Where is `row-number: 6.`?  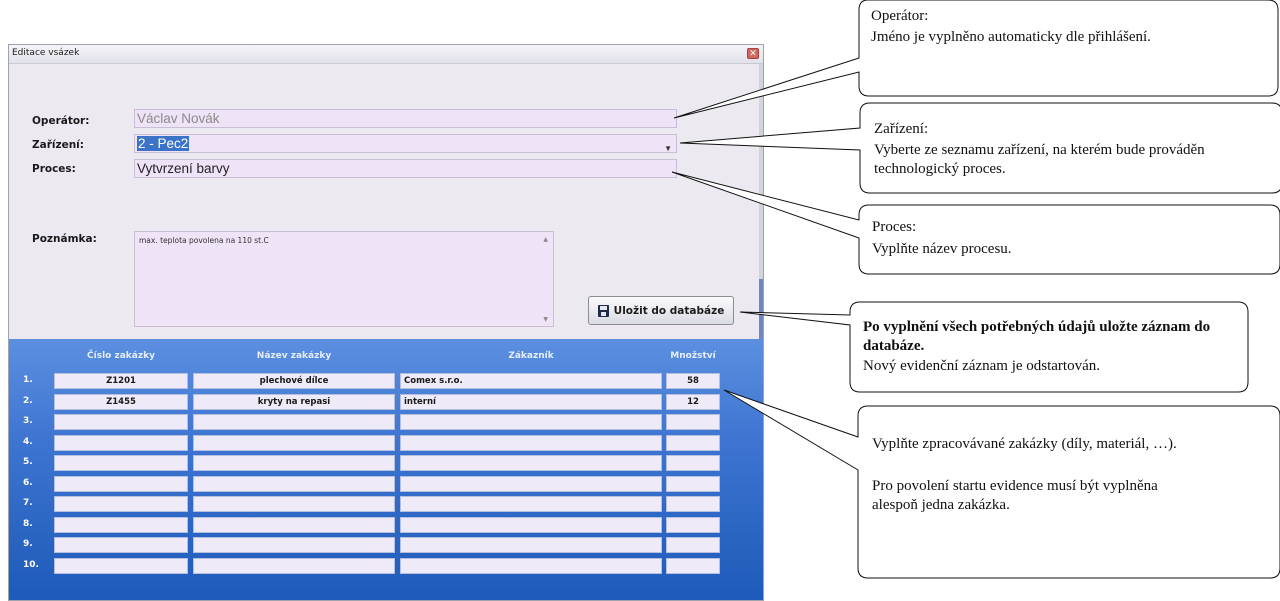
row-number: 6. is located at coordinates (28, 483).